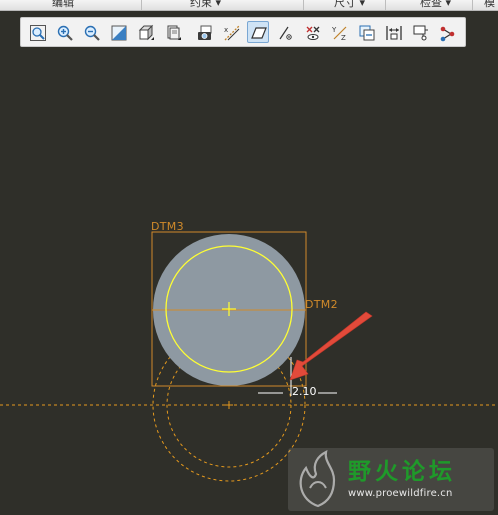 This screenshot has height=515, width=498. I want to click on flame-logo-icon, so click(317, 479).